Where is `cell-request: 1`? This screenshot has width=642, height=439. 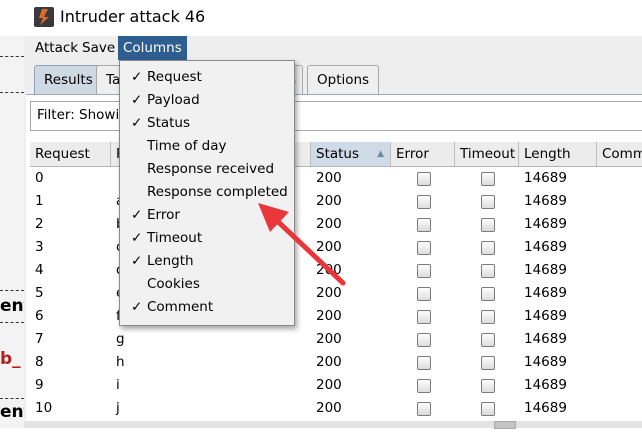 cell-request: 1 is located at coordinates (39, 201).